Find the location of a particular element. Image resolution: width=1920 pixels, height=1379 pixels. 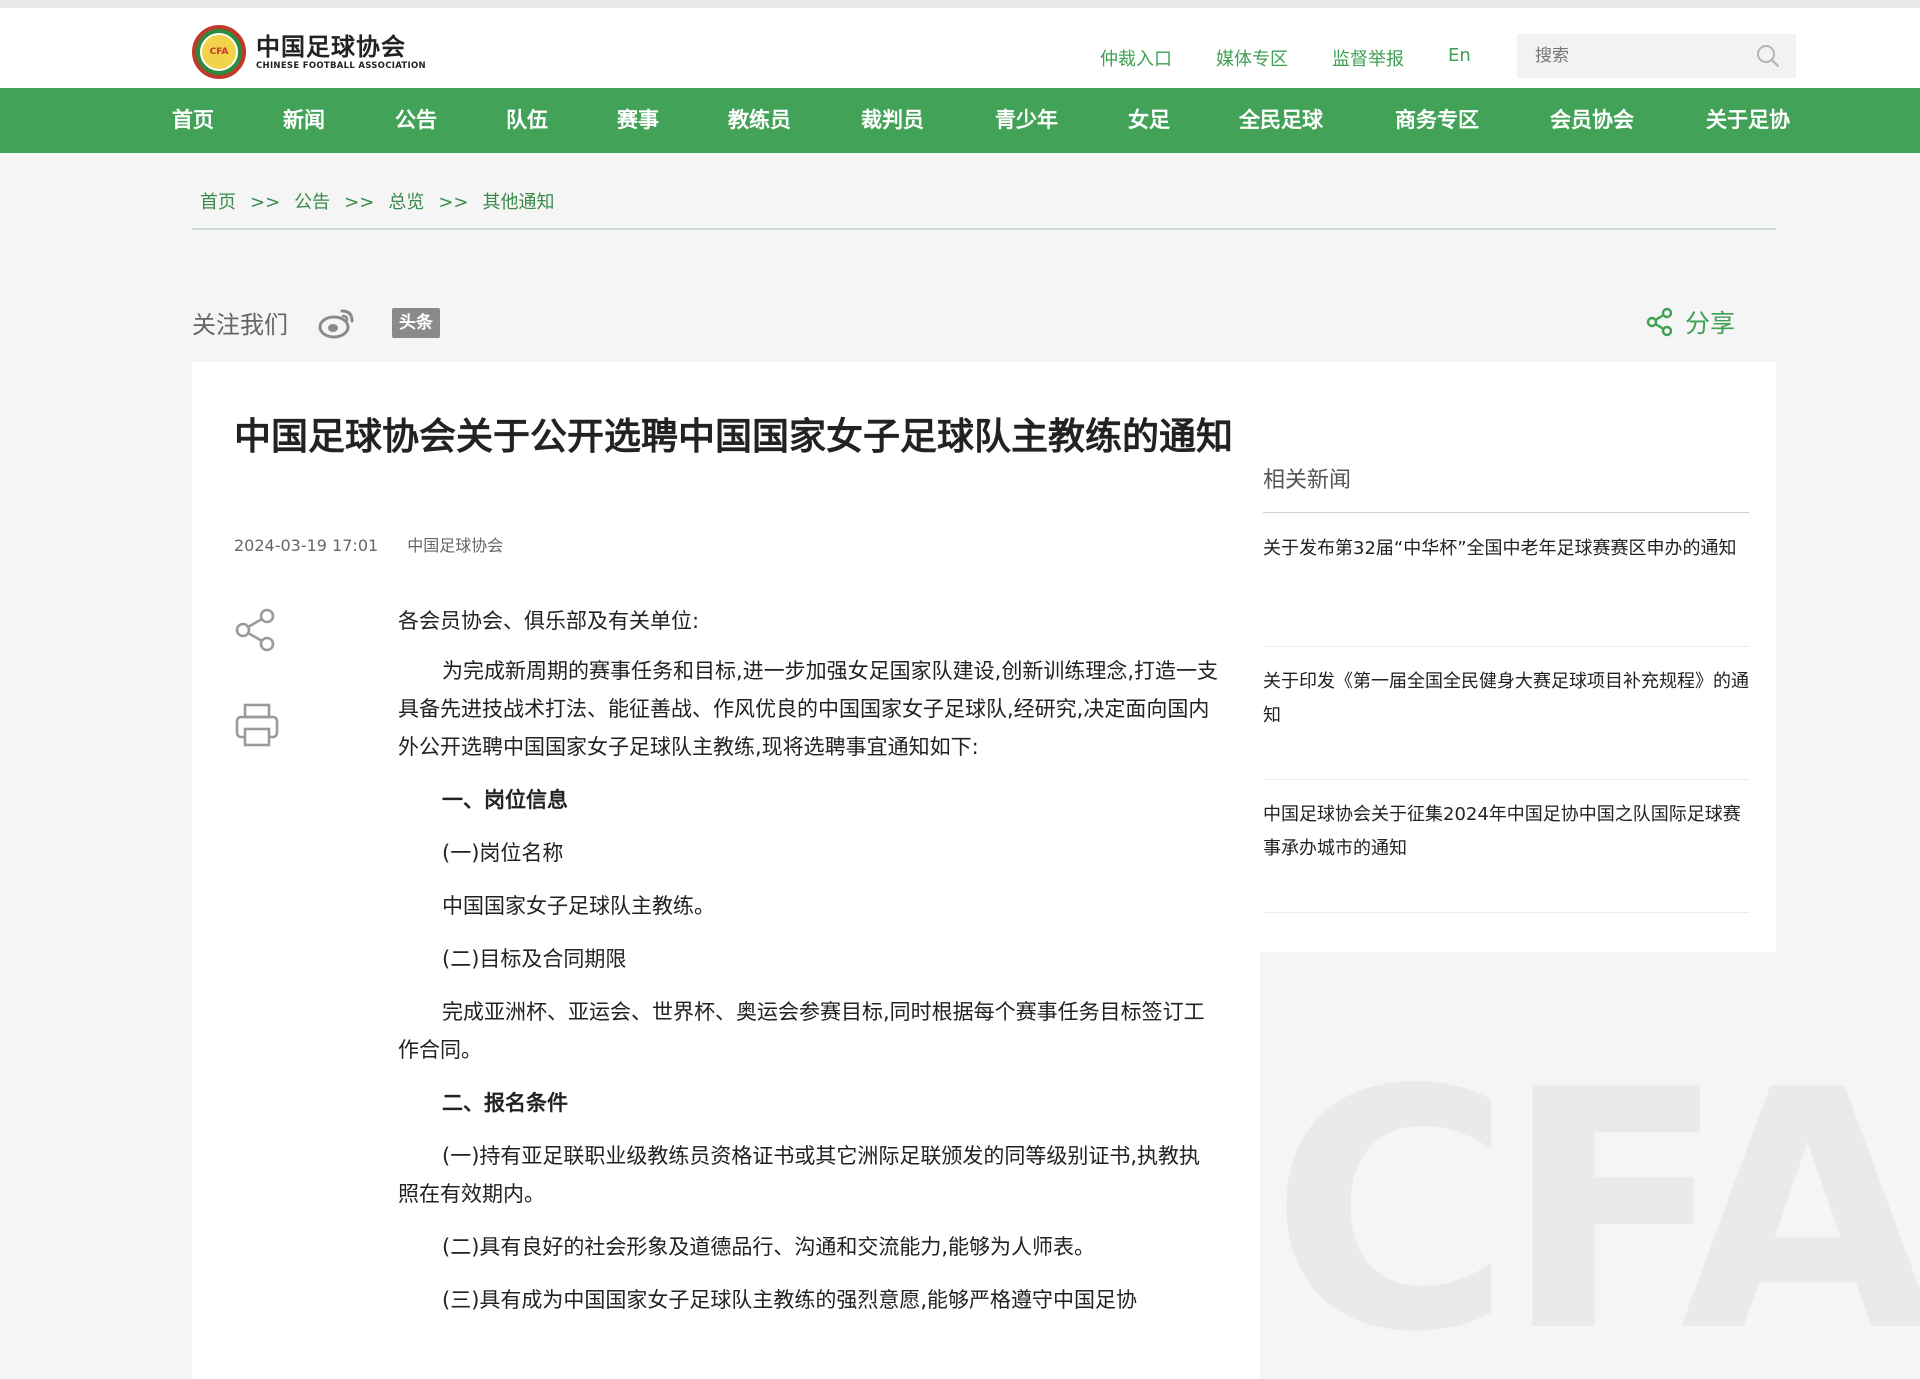

breadcrumb-overview: 总览 is located at coordinates (406, 202).